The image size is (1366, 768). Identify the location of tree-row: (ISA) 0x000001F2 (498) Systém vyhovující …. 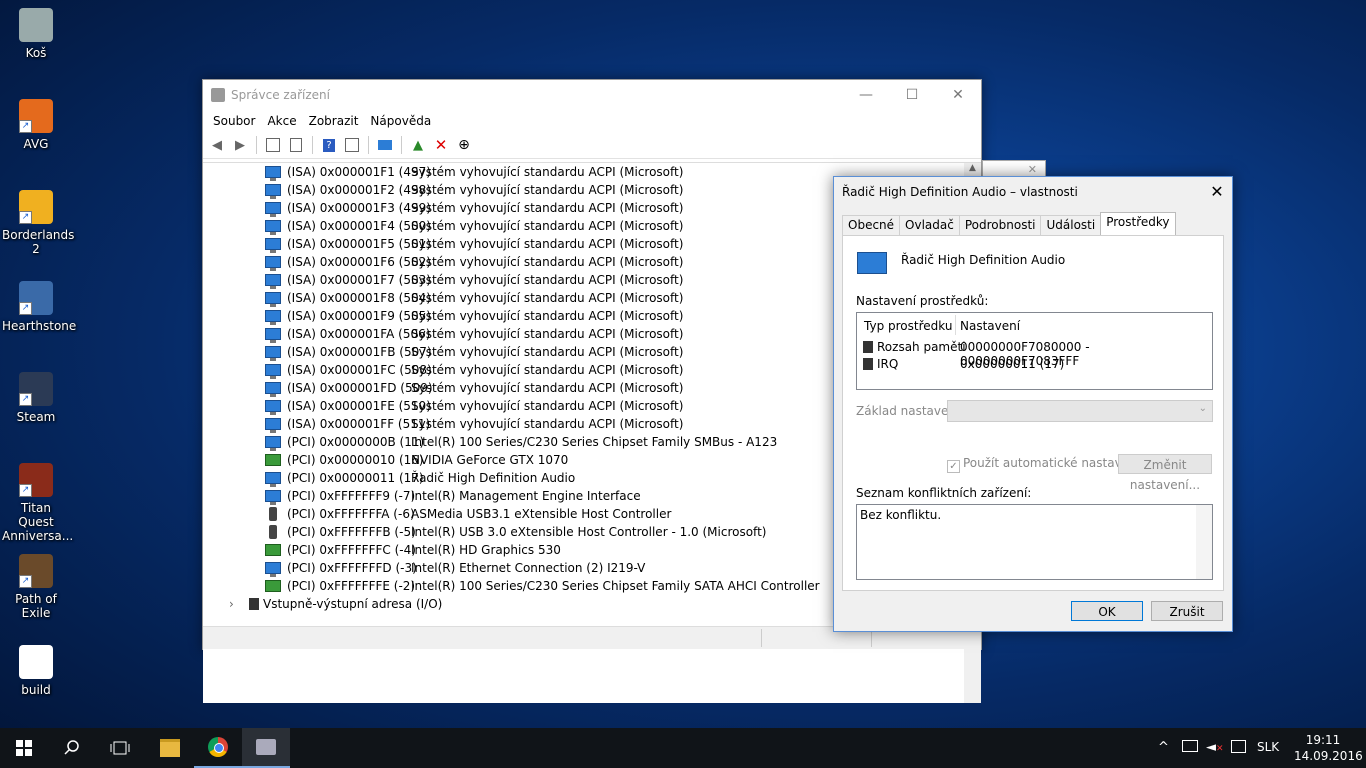
(542, 190).